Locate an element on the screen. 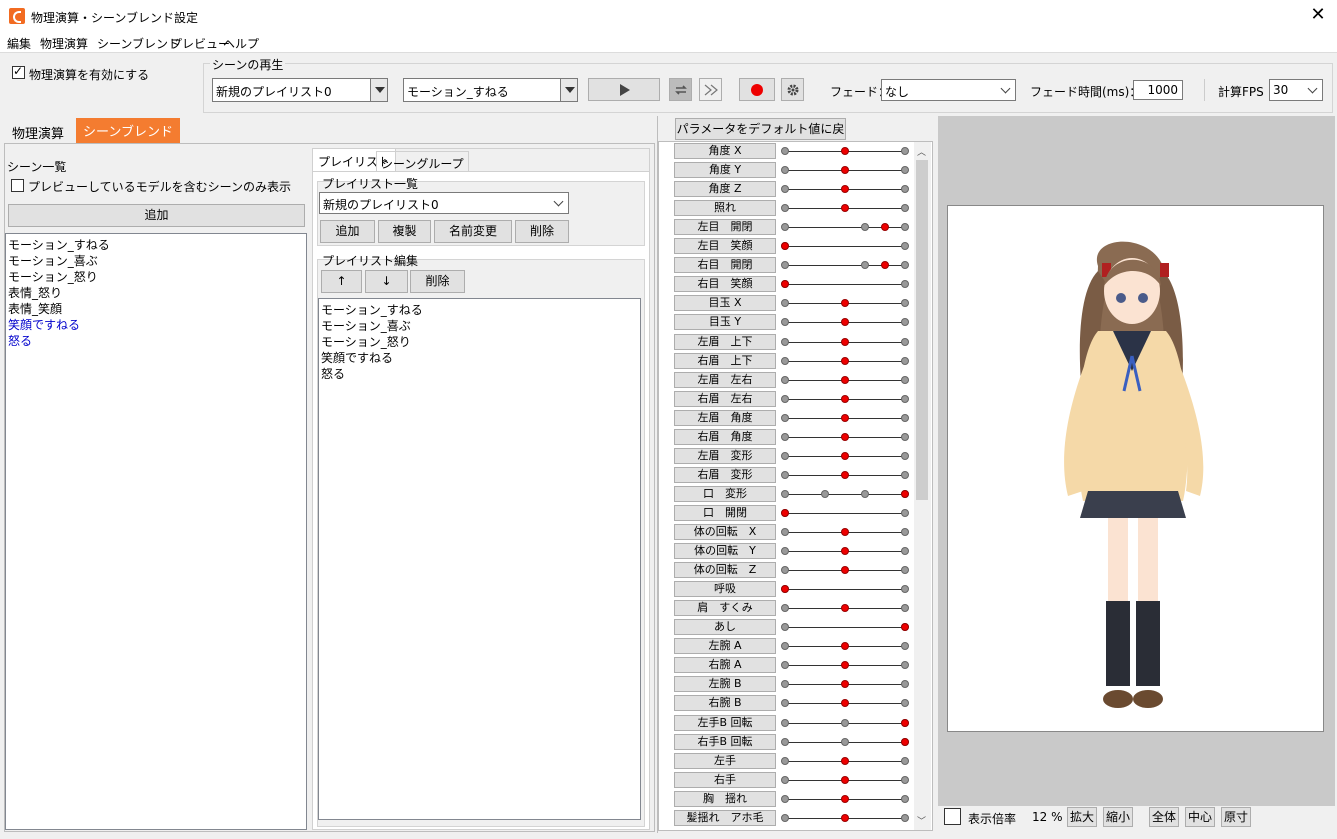 The height and width of the screenshot is (839, 1337). param-label-button: 体の回転 Z is located at coordinates (725, 570).